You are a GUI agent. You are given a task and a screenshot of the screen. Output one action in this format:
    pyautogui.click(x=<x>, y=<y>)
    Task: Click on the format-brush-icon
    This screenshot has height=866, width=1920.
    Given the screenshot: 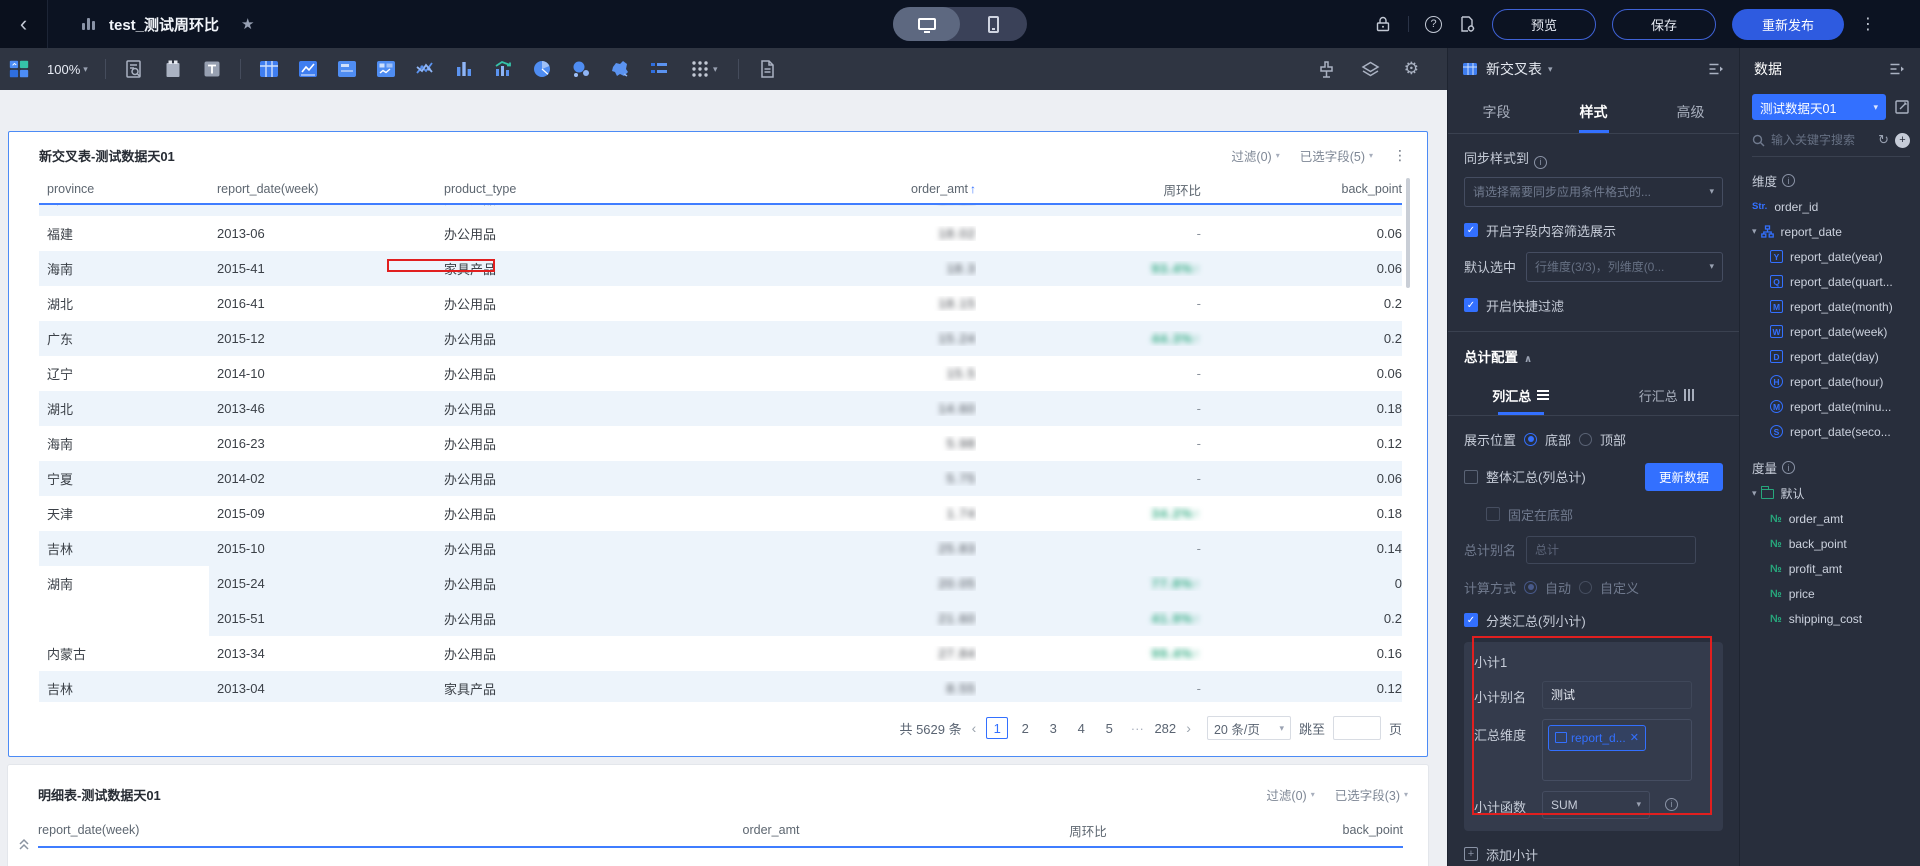 What is the action you would take?
    pyautogui.click(x=1327, y=69)
    